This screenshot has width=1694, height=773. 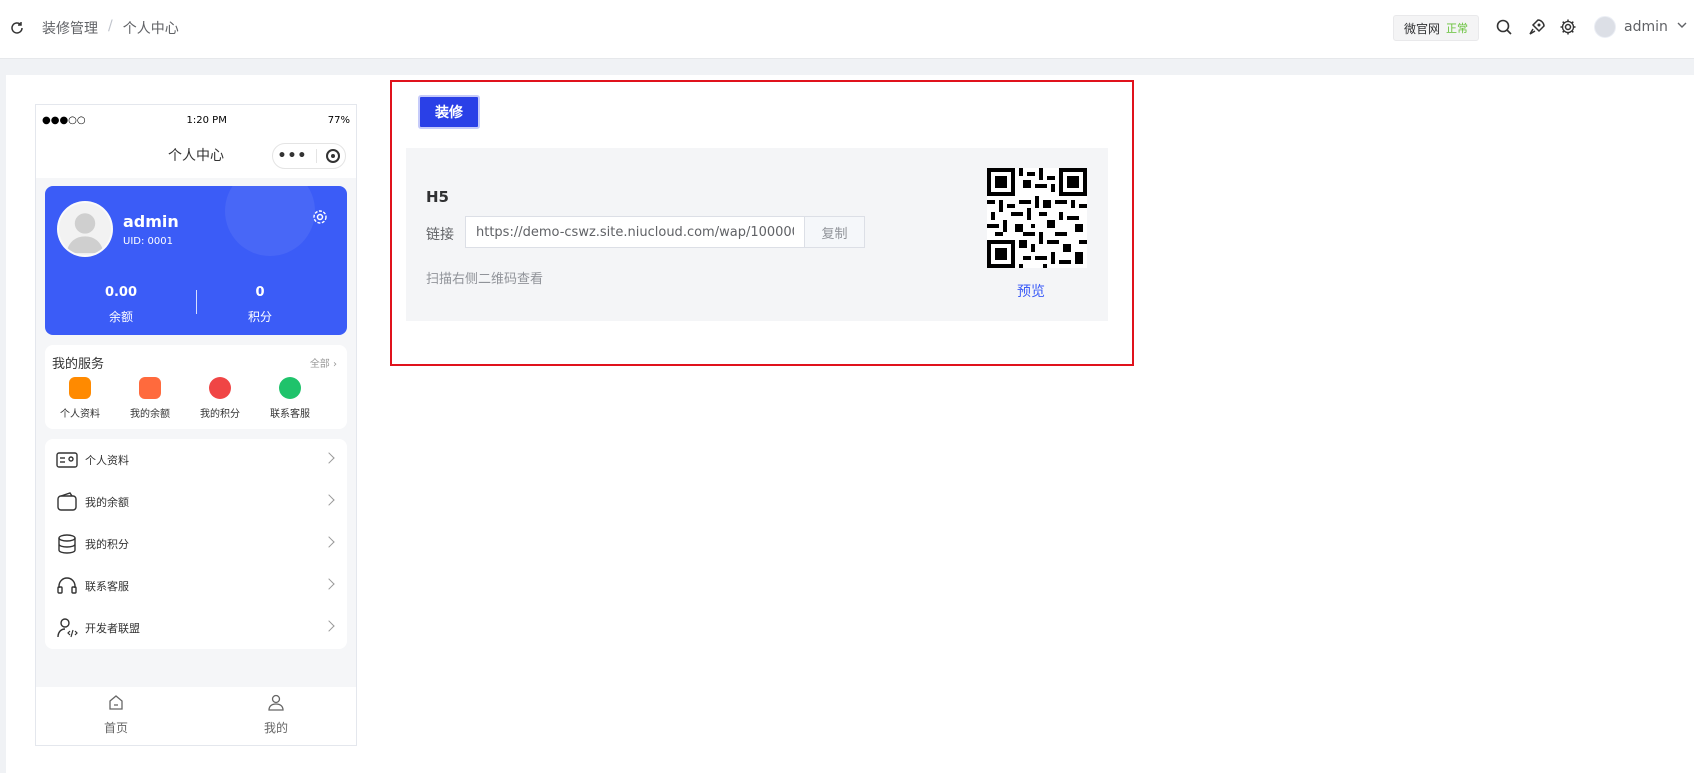 What do you see at coordinates (1504, 27) in the screenshot?
I see `search-icon` at bounding box center [1504, 27].